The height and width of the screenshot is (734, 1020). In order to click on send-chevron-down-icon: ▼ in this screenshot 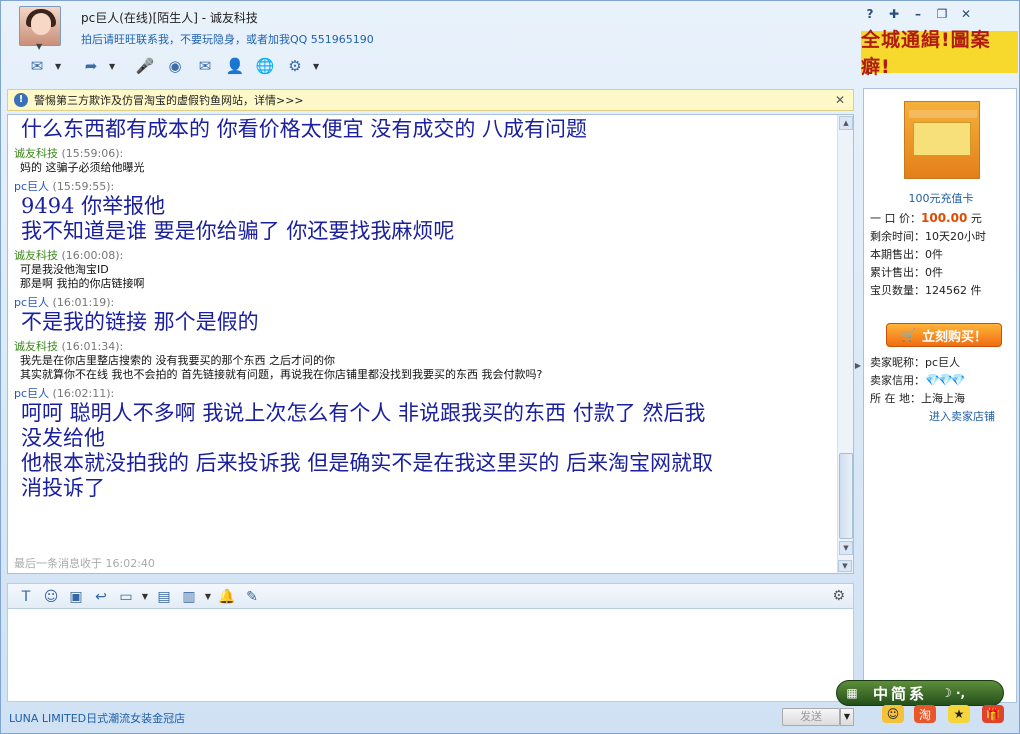, I will do `click(847, 717)`.